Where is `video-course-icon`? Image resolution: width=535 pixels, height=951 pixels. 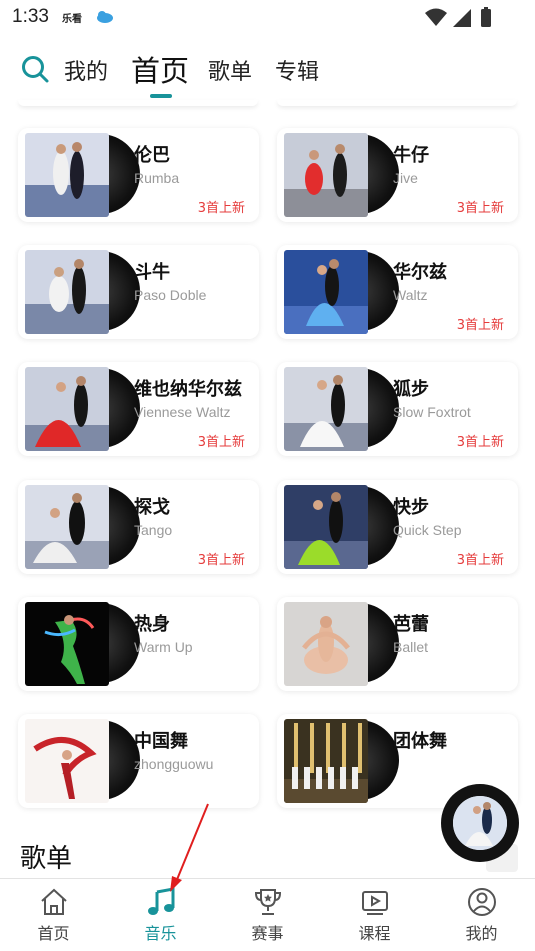 video-course-icon is located at coordinates (375, 903).